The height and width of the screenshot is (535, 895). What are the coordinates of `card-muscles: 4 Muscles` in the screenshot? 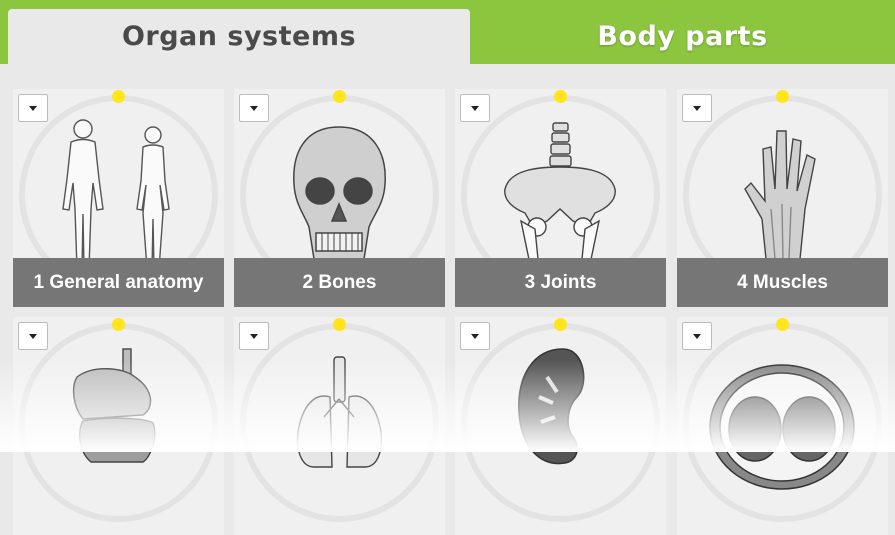 It's located at (782, 198).